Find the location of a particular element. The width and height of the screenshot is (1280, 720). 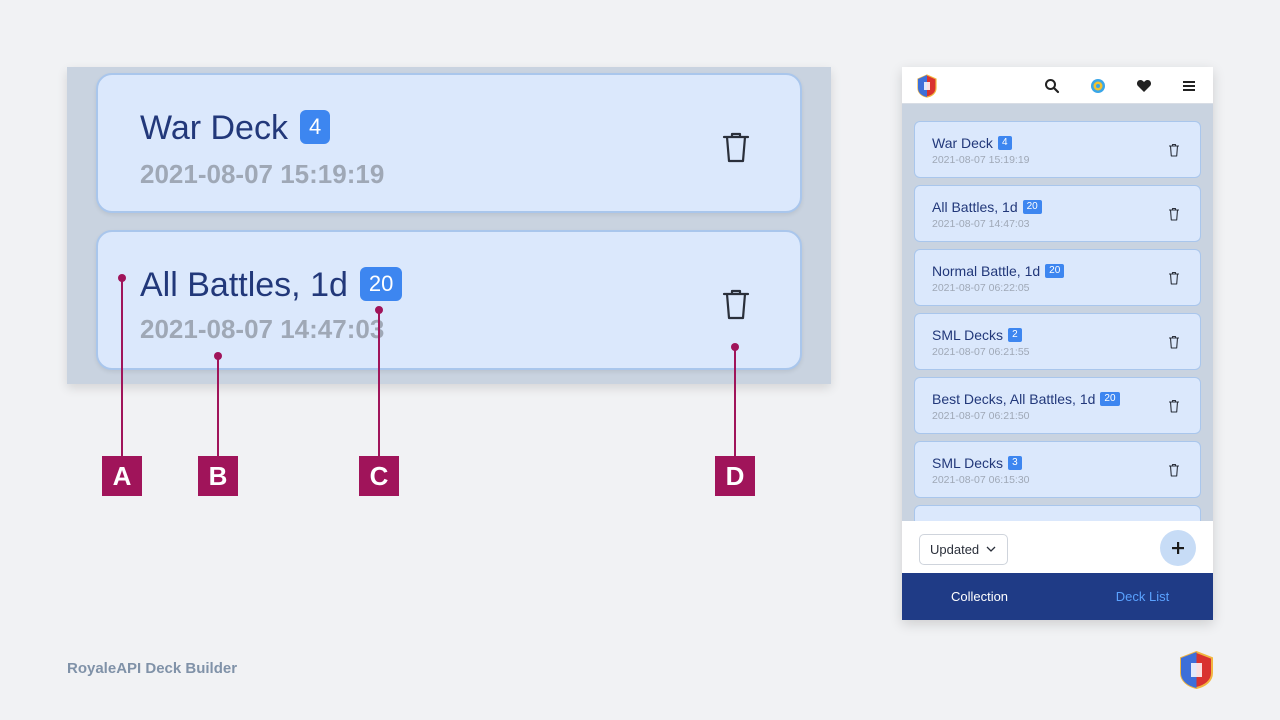

app-header is located at coordinates (1057, 85).